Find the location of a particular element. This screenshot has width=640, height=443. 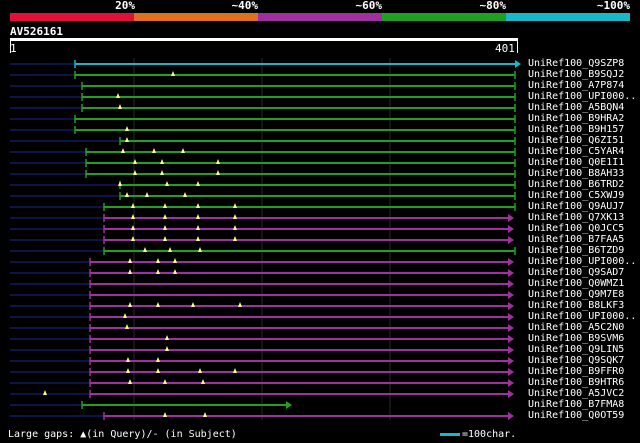

hit-label: UniRef100_Q6ZI51 is located at coordinates (576, 141).